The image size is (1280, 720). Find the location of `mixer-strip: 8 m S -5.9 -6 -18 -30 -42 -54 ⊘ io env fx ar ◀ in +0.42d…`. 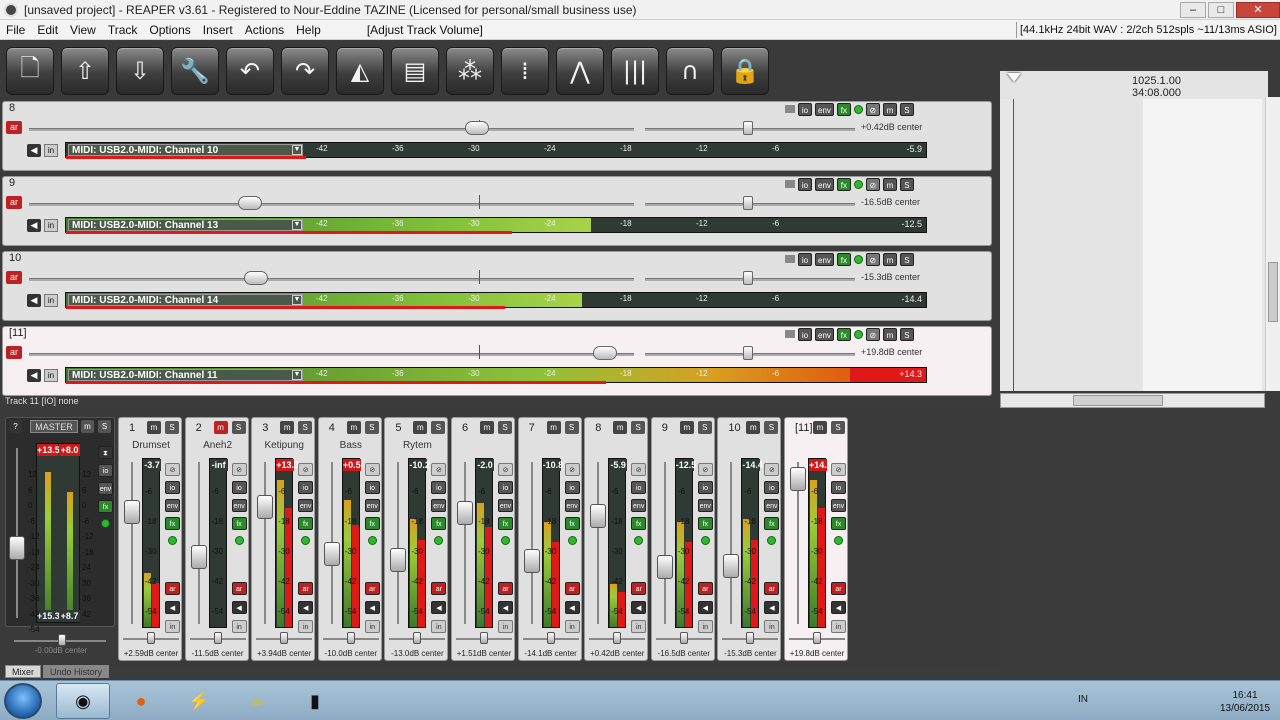

mixer-strip: 8 m S -5.9 -6 -18 -30 -42 -54 ⊘ io env fx ar ◀ in +0.42d… is located at coordinates (616, 539).